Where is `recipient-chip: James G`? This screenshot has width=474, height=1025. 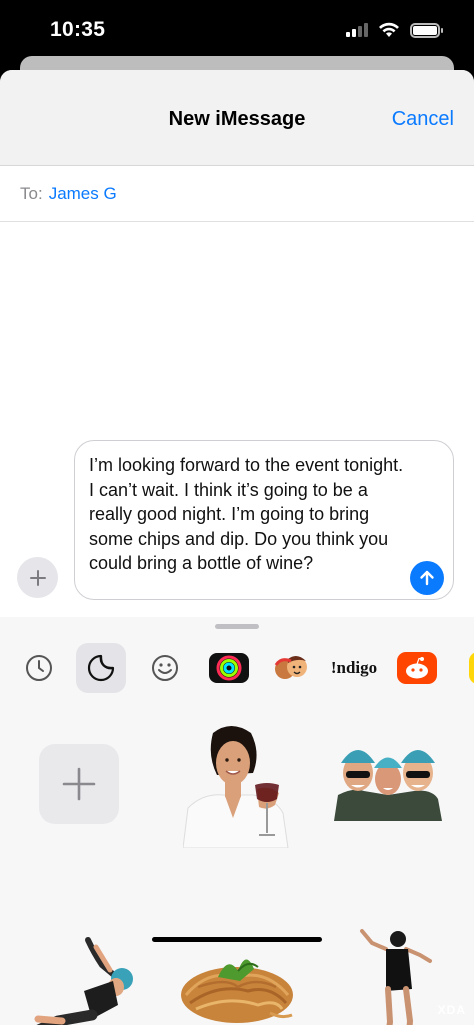 recipient-chip: James G is located at coordinates (83, 194).